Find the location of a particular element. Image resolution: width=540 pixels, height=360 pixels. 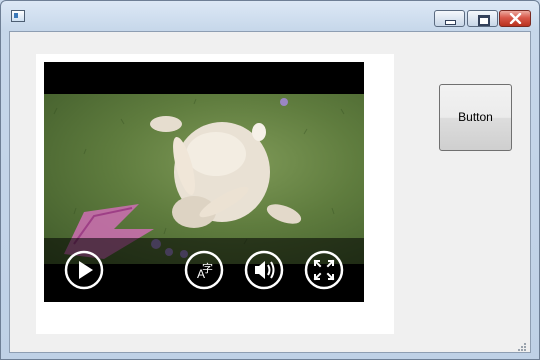

subtitles-button: A 字 is located at coordinates (204, 270).